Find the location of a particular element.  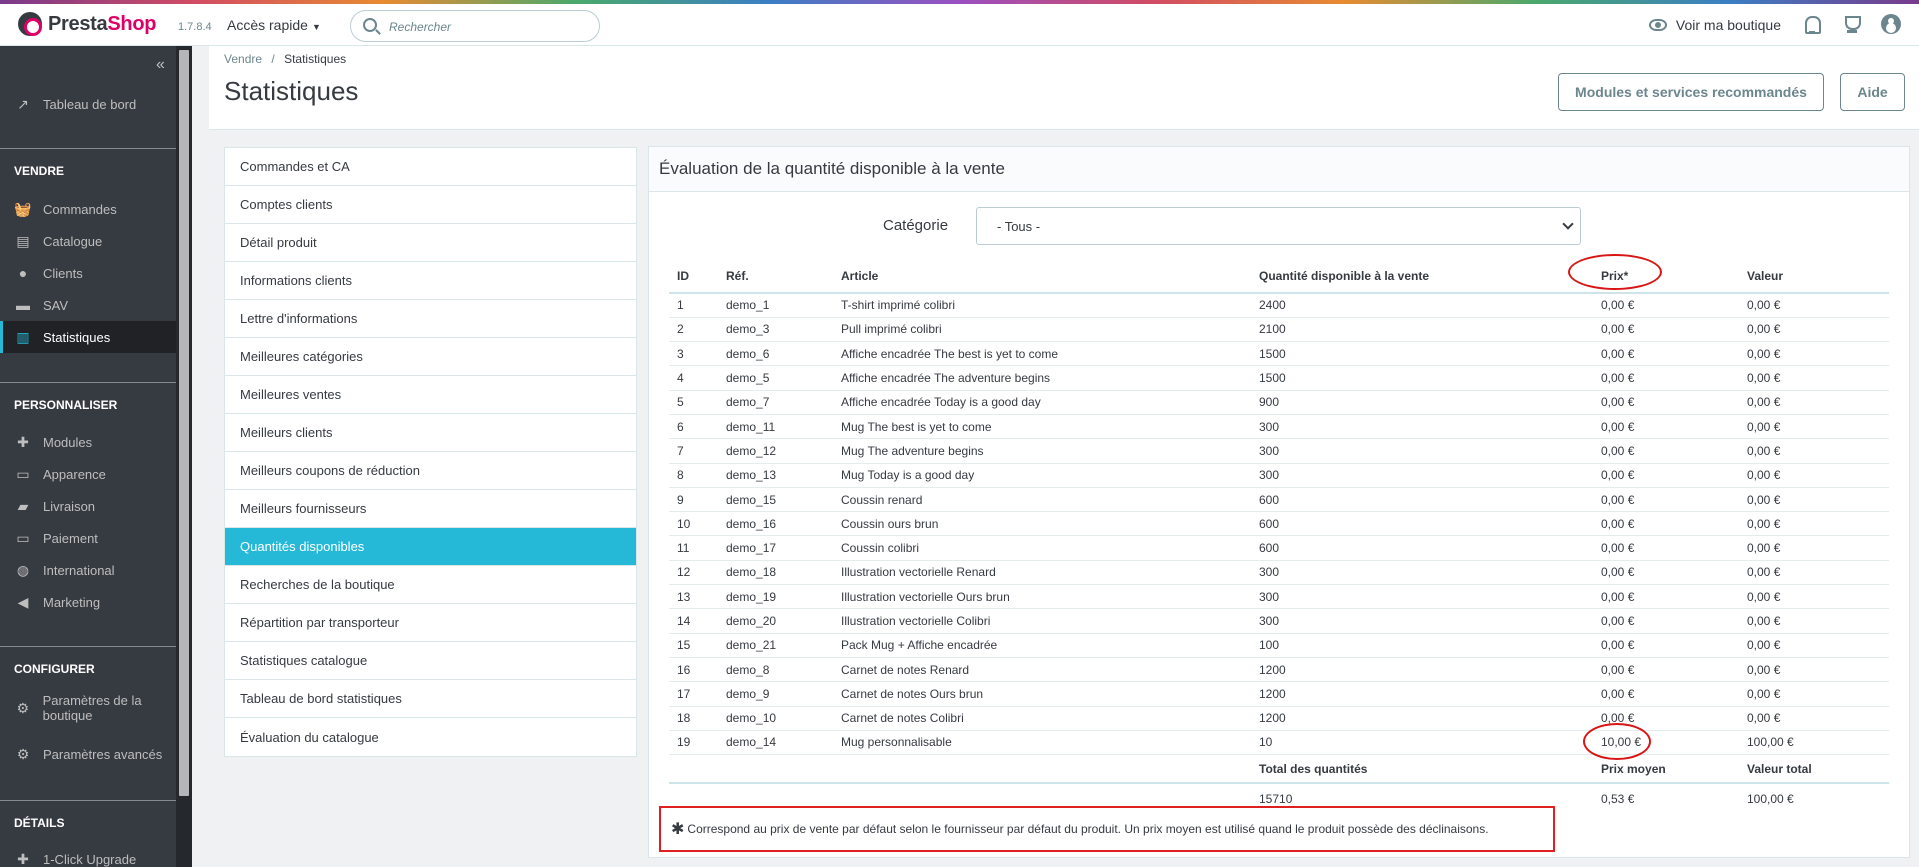

megaphone-icon: ◀ is located at coordinates (23, 601).